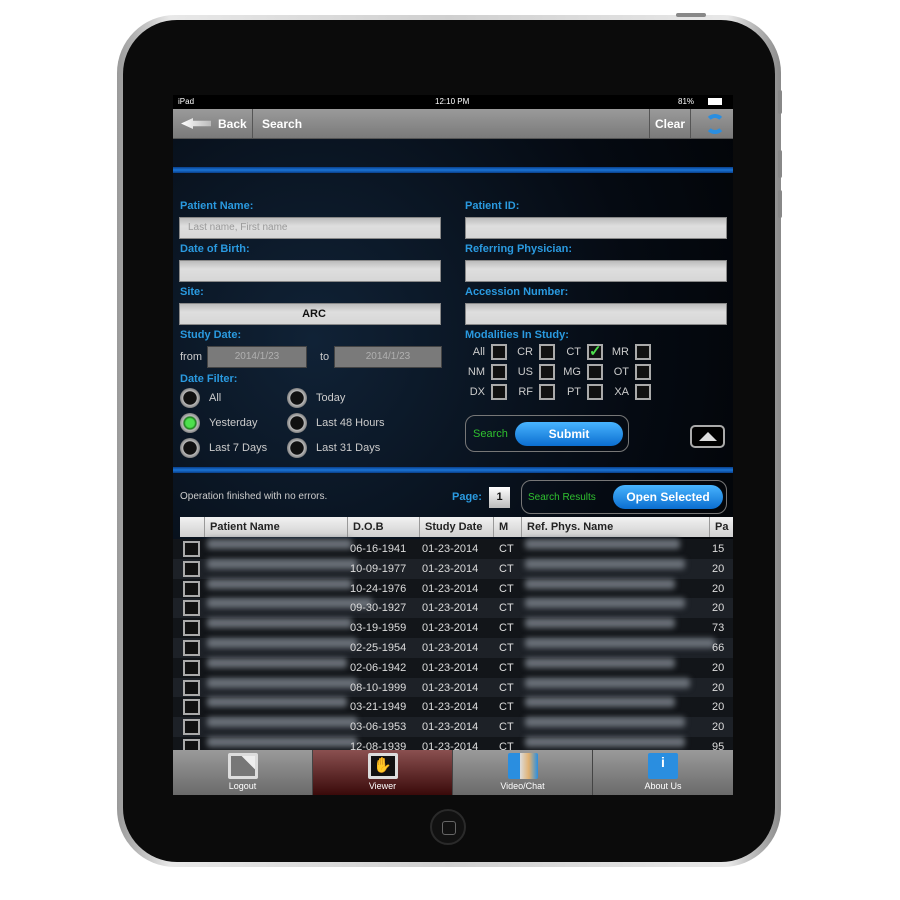  What do you see at coordinates (517, 335) in the screenshot?
I see `modalities-label: Modalities In Study:` at bounding box center [517, 335].